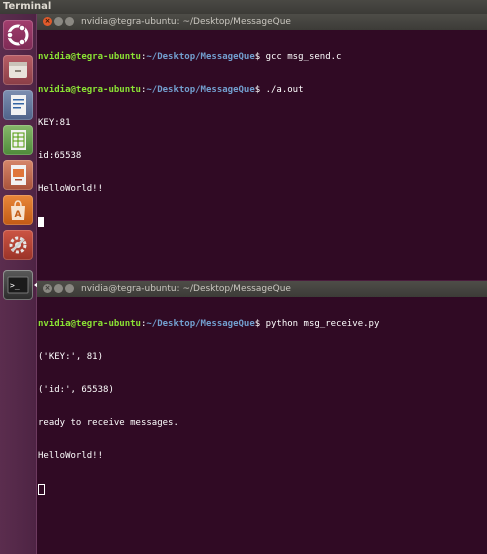 This screenshot has height=554, width=487. Describe the element at coordinates (60, 156) in the screenshot. I see `output-line: id:65538` at that location.